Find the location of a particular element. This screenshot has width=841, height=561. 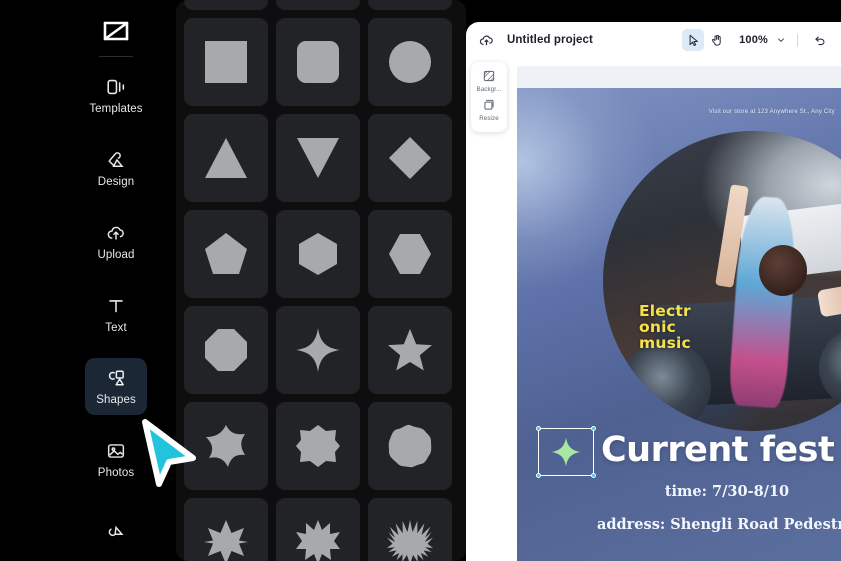

shape-item-hexagon-horizontal is located at coordinates (410, 254).